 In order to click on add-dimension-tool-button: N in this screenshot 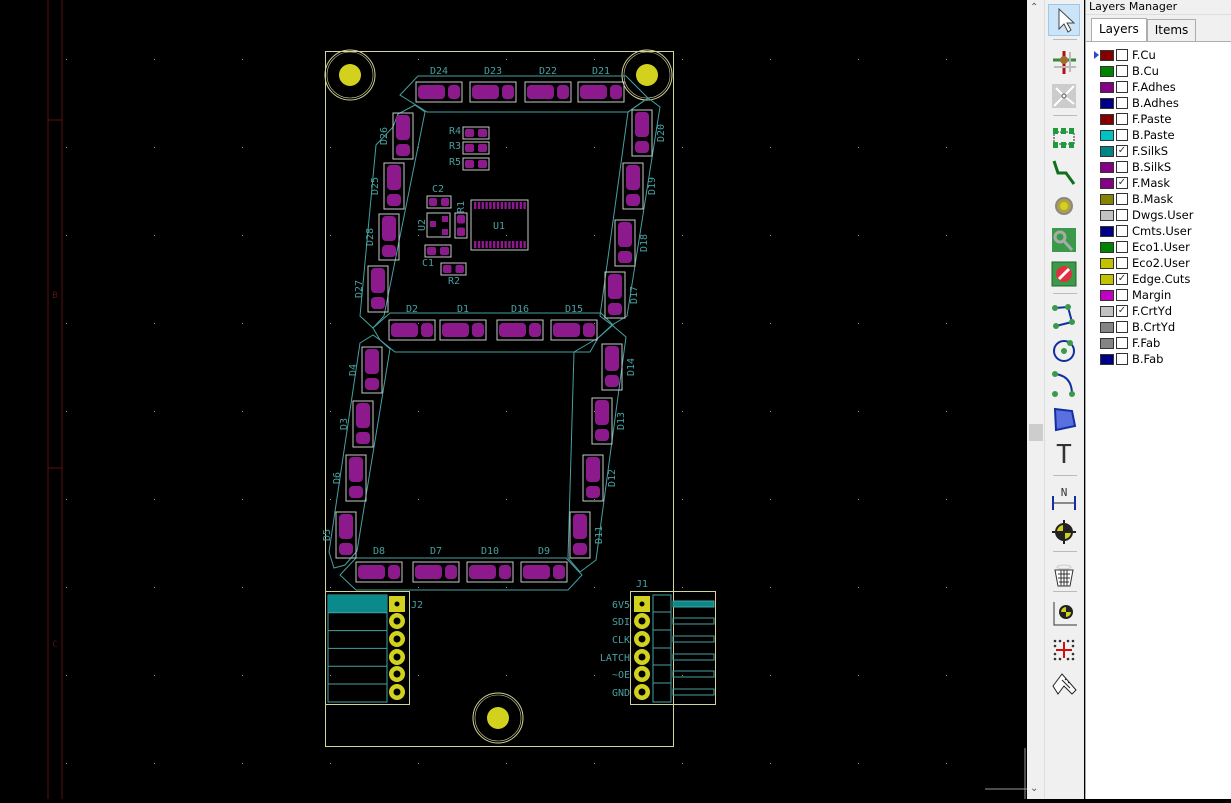, I will do `click(1064, 498)`.